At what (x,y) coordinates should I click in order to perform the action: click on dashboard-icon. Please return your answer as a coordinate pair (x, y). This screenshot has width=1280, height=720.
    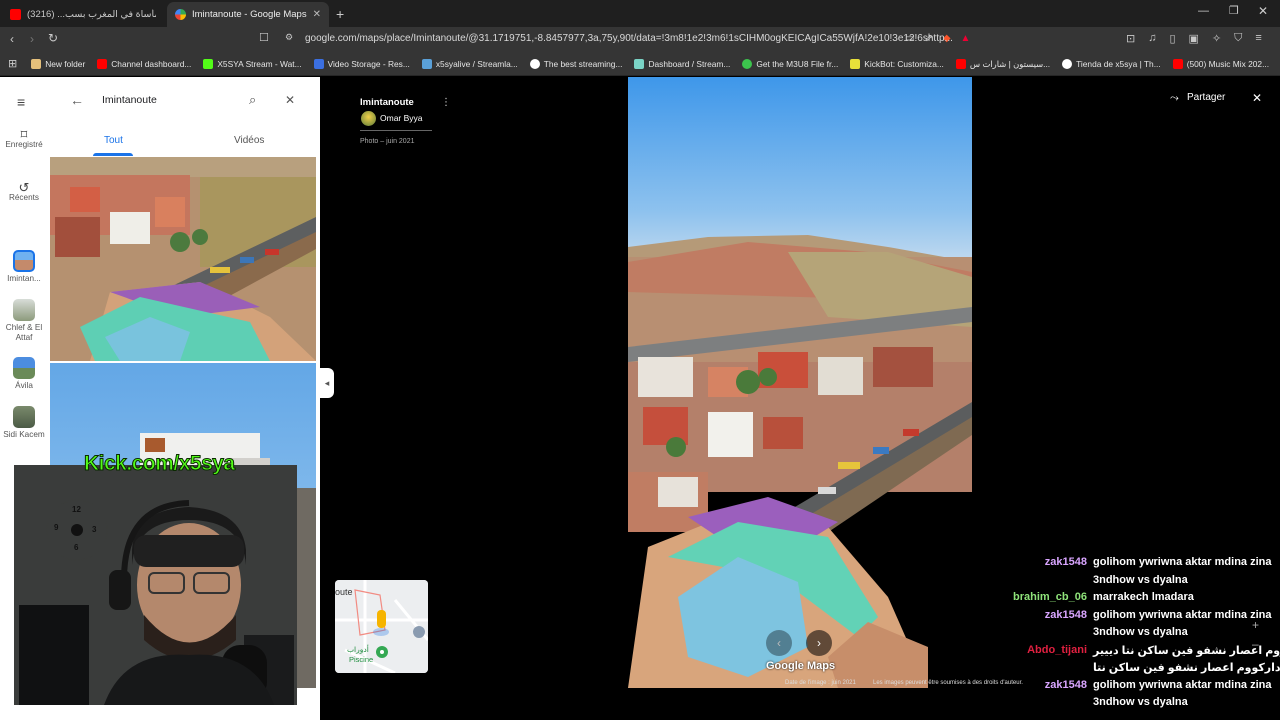
    Looking at the image, I should click on (639, 63).